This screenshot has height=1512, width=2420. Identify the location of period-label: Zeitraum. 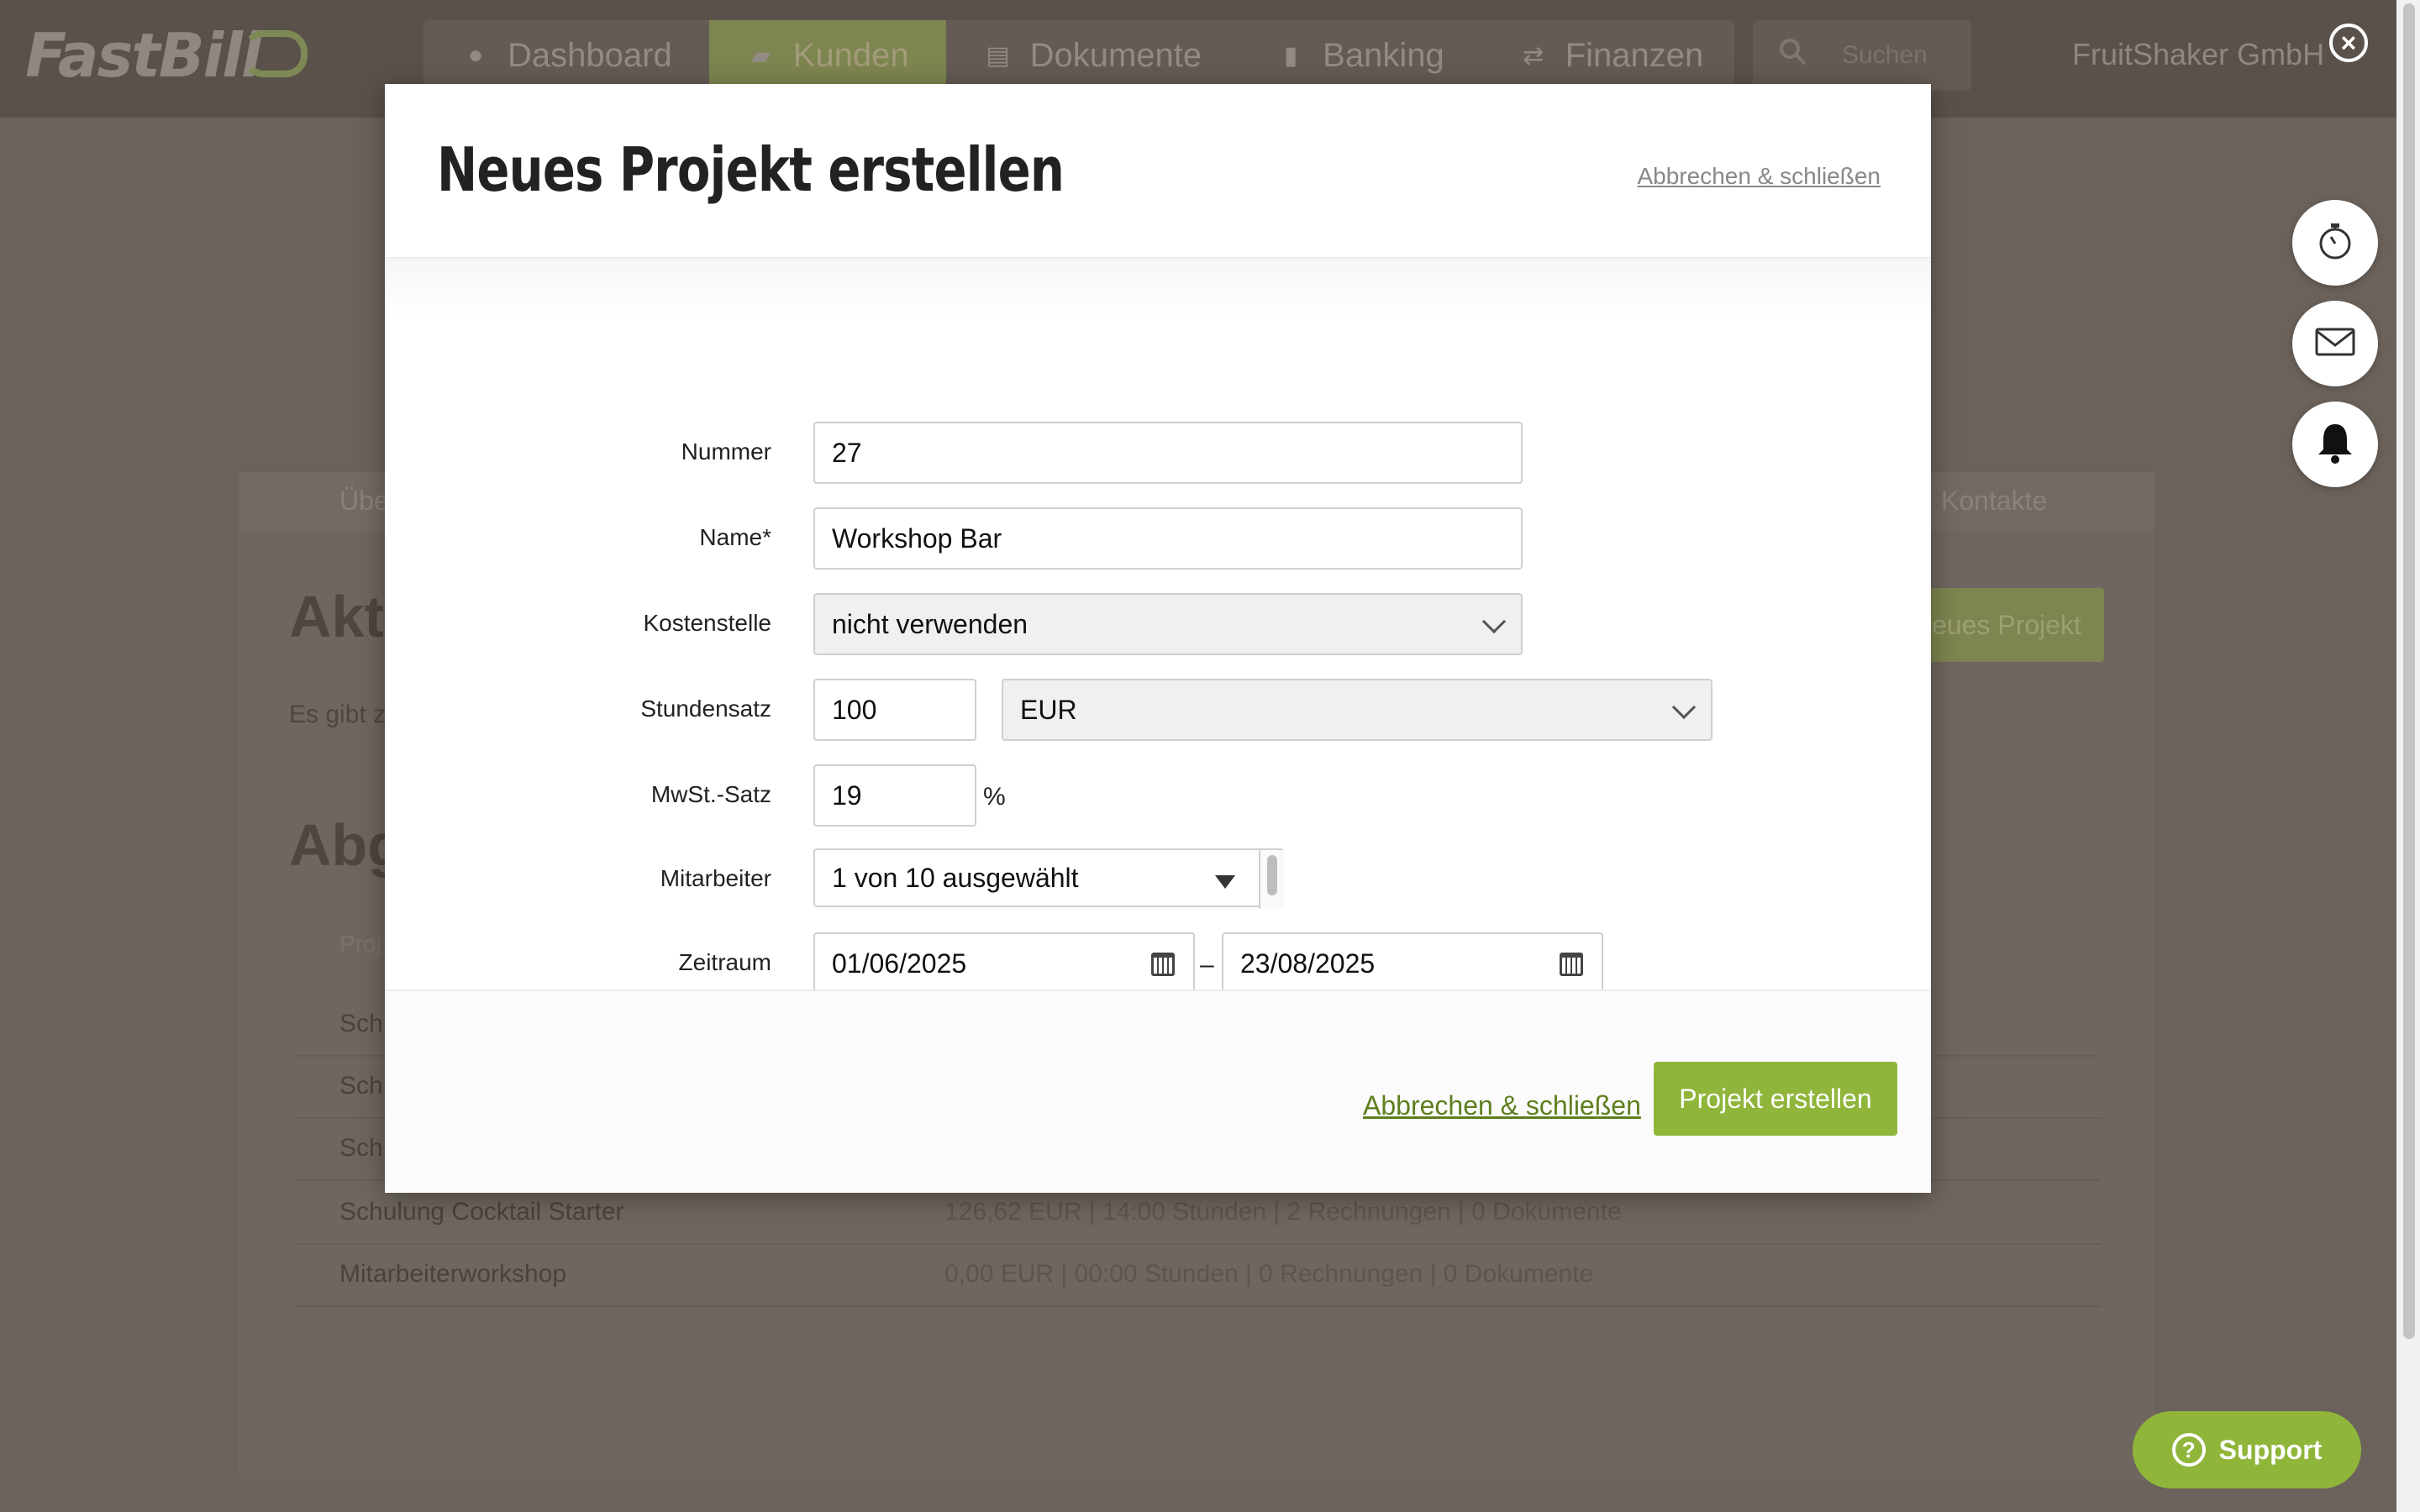
(724, 962).